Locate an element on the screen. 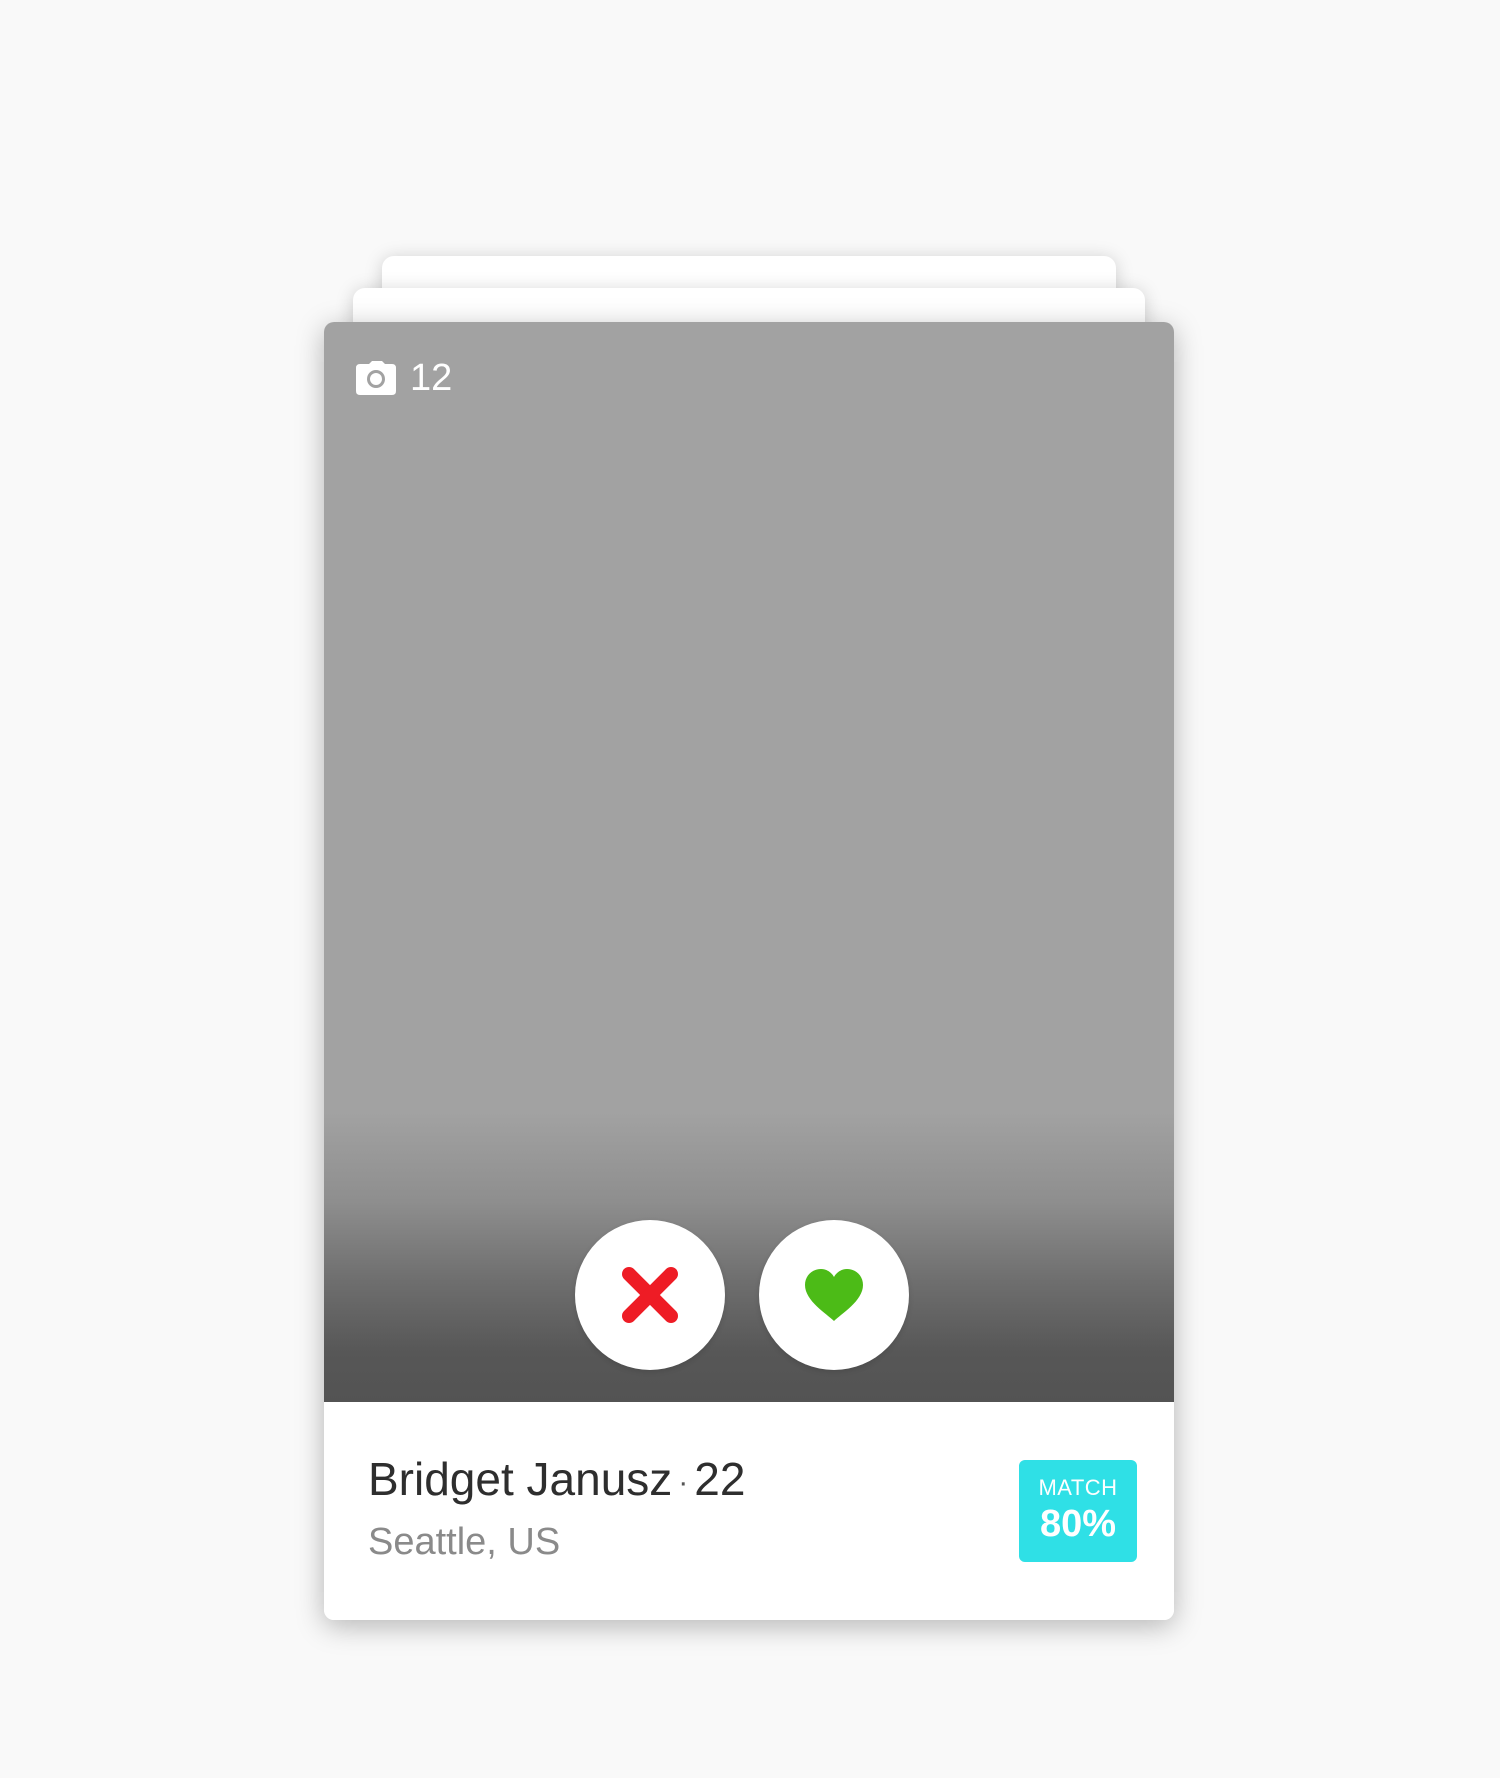 Image resolution: width=1500 pixels, height=1778 pixels. profile-age: 22 is located at coordinates (720, 1479).